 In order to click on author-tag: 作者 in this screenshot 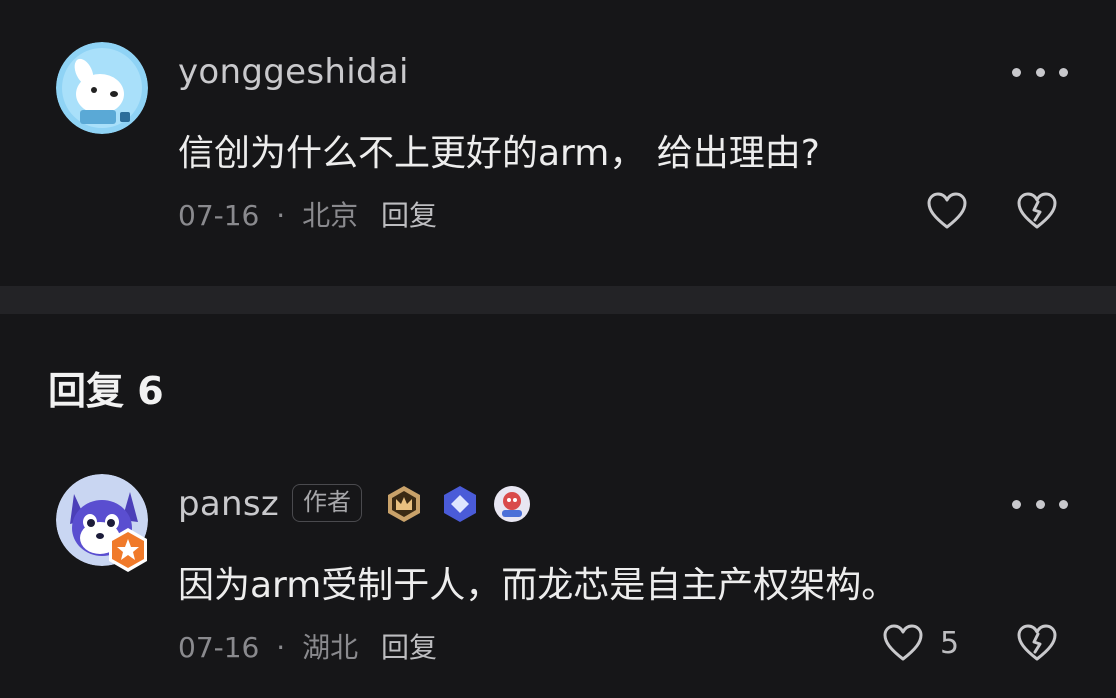, I will do `click(327, 503)`.